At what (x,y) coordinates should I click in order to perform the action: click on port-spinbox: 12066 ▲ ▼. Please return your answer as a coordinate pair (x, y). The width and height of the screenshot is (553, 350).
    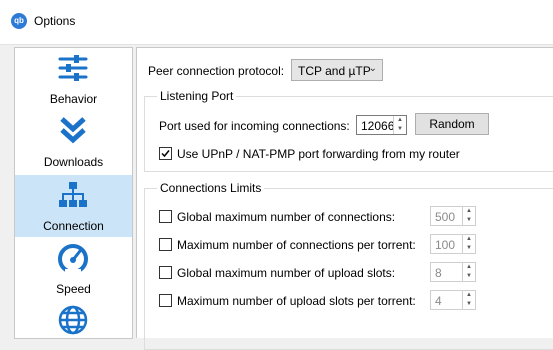
    Looking at the image, I should click on (381, 125).